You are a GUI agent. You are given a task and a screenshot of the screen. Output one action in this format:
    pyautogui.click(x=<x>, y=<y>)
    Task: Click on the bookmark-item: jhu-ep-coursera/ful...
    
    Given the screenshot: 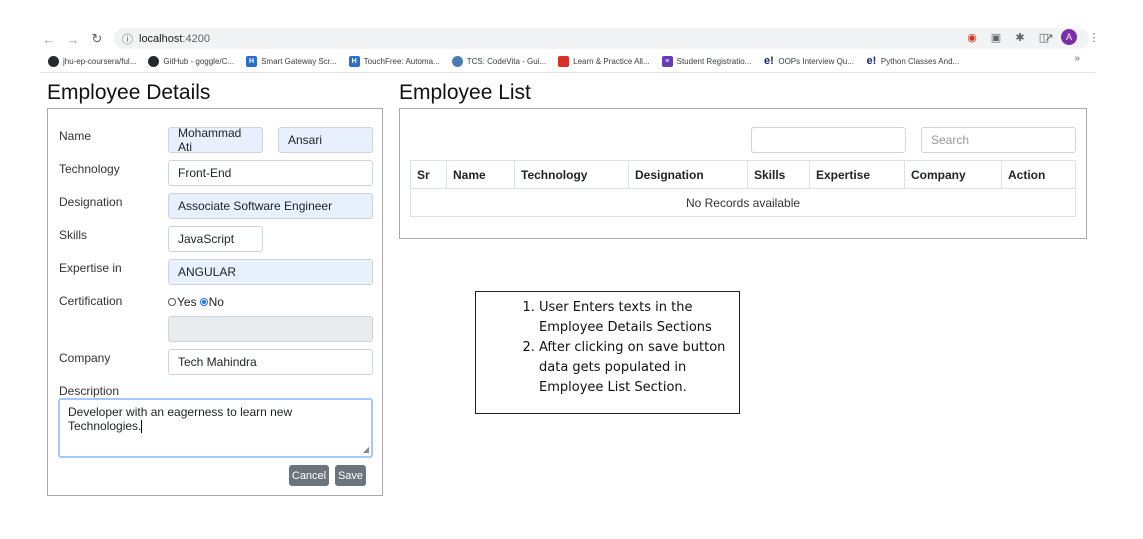 What is the action you would take?
    pyautogui.click(x=92, y=61)
    